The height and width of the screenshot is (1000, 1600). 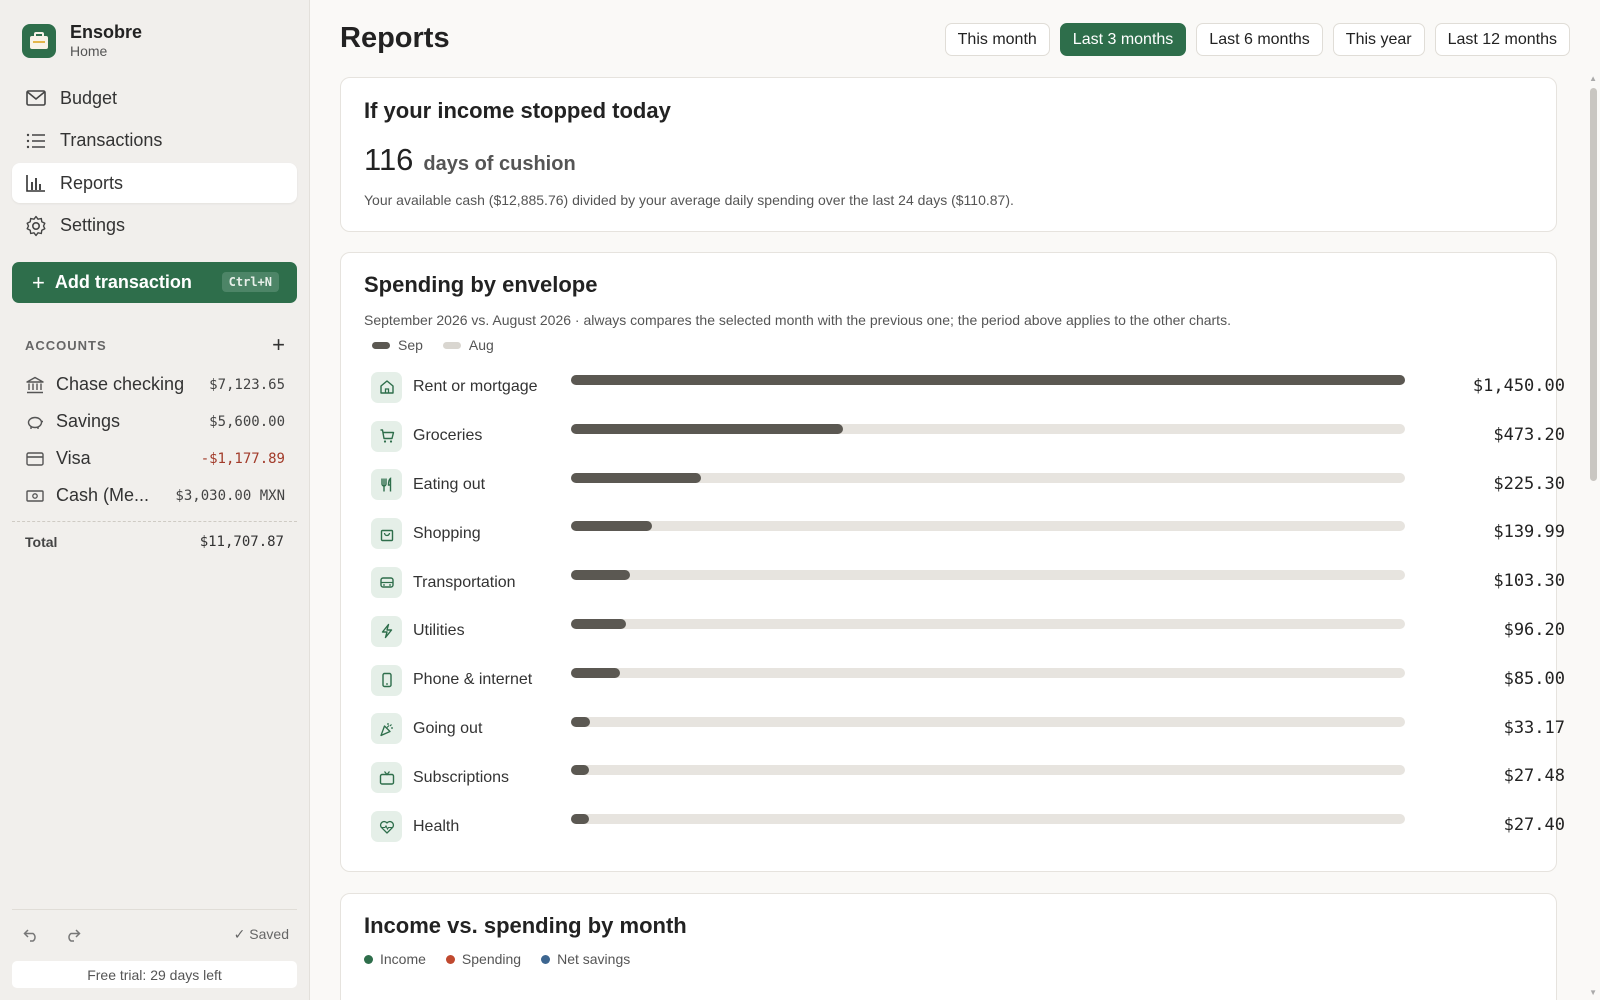 I want to click on legend-dot, so click(x=546, y=959).